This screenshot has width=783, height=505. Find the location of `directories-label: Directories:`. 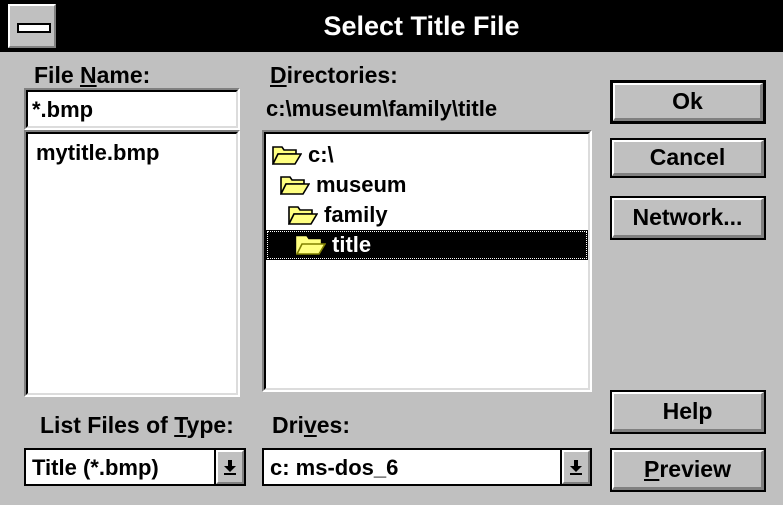

directories-label: Directories: is located at coordinates (334, 75).